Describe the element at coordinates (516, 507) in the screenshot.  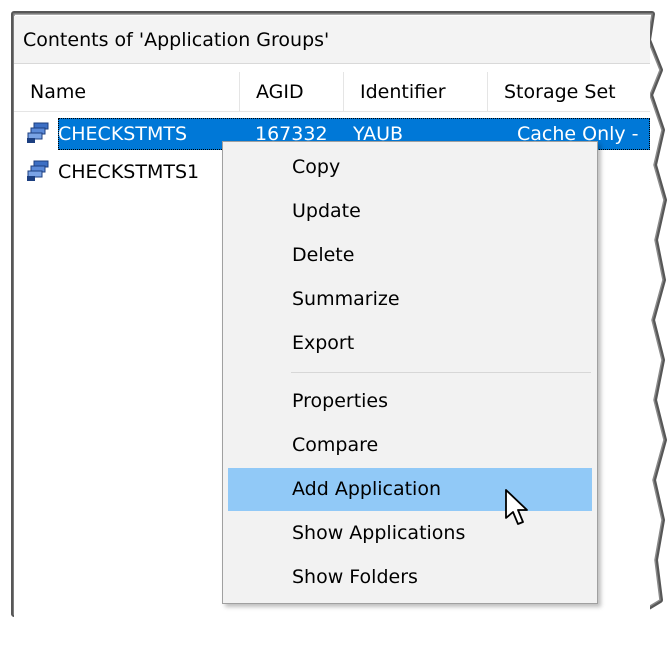
I see `mouse-pointer-icon` at that location.